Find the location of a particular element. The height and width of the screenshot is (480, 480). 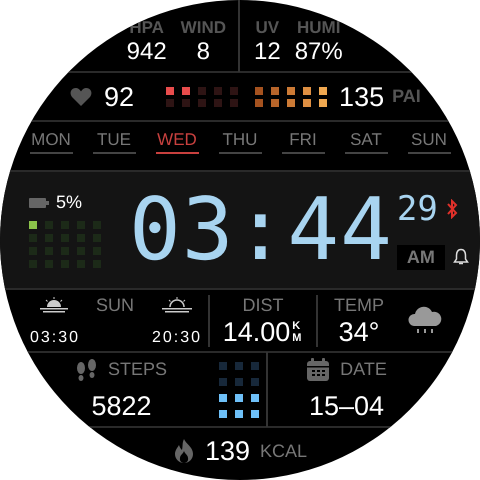

weather-value: 87% is located at coordinates (318, 52).